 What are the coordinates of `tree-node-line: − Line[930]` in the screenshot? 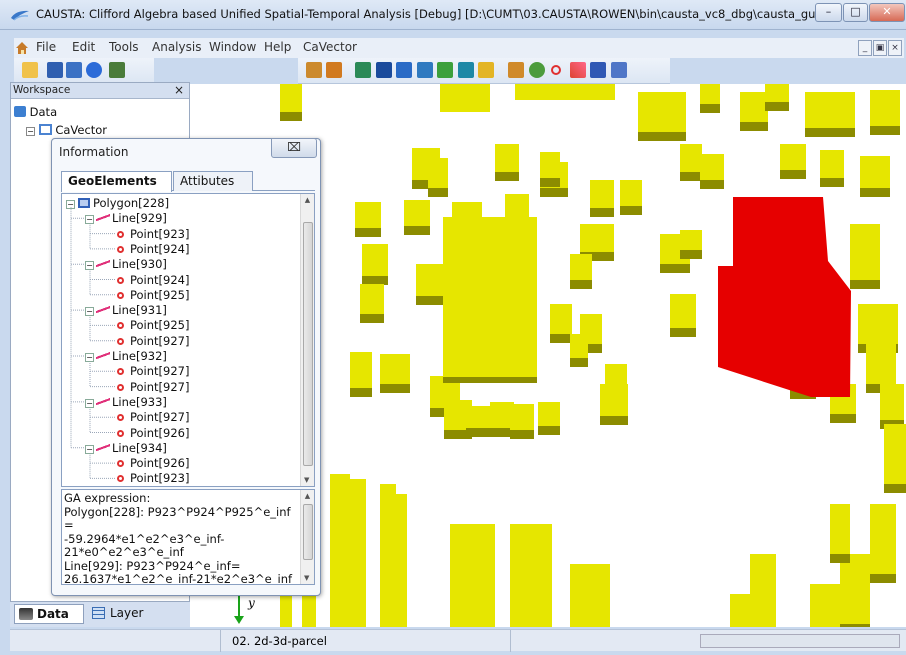 It's located at (126, 264).